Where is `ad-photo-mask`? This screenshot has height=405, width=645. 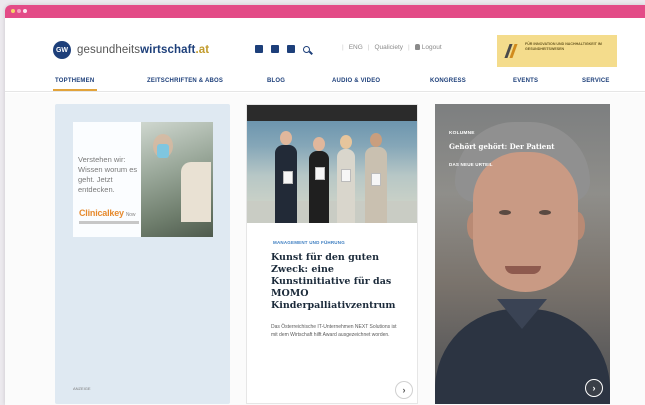
ad-photo-mask is located at coordinates (163, 151).